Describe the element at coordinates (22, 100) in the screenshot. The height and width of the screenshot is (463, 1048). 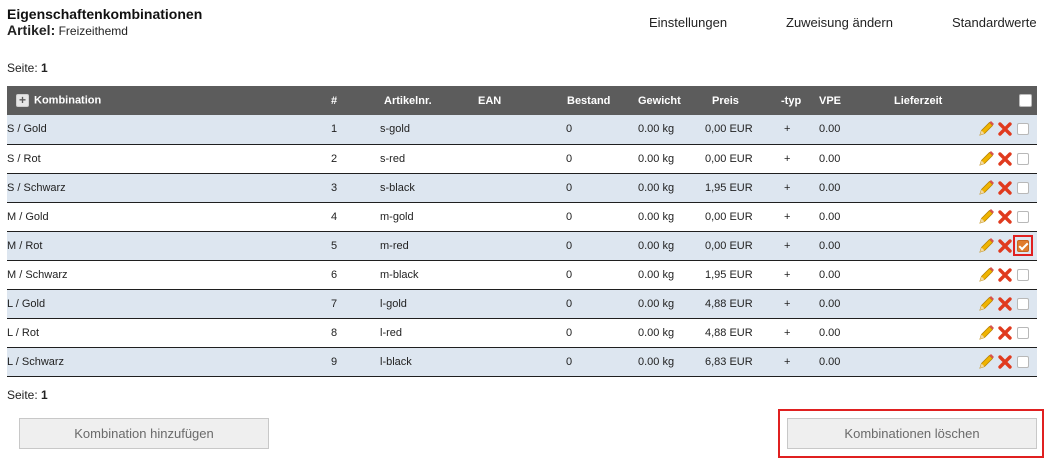
I see `add-combination-icon: +` at that location.